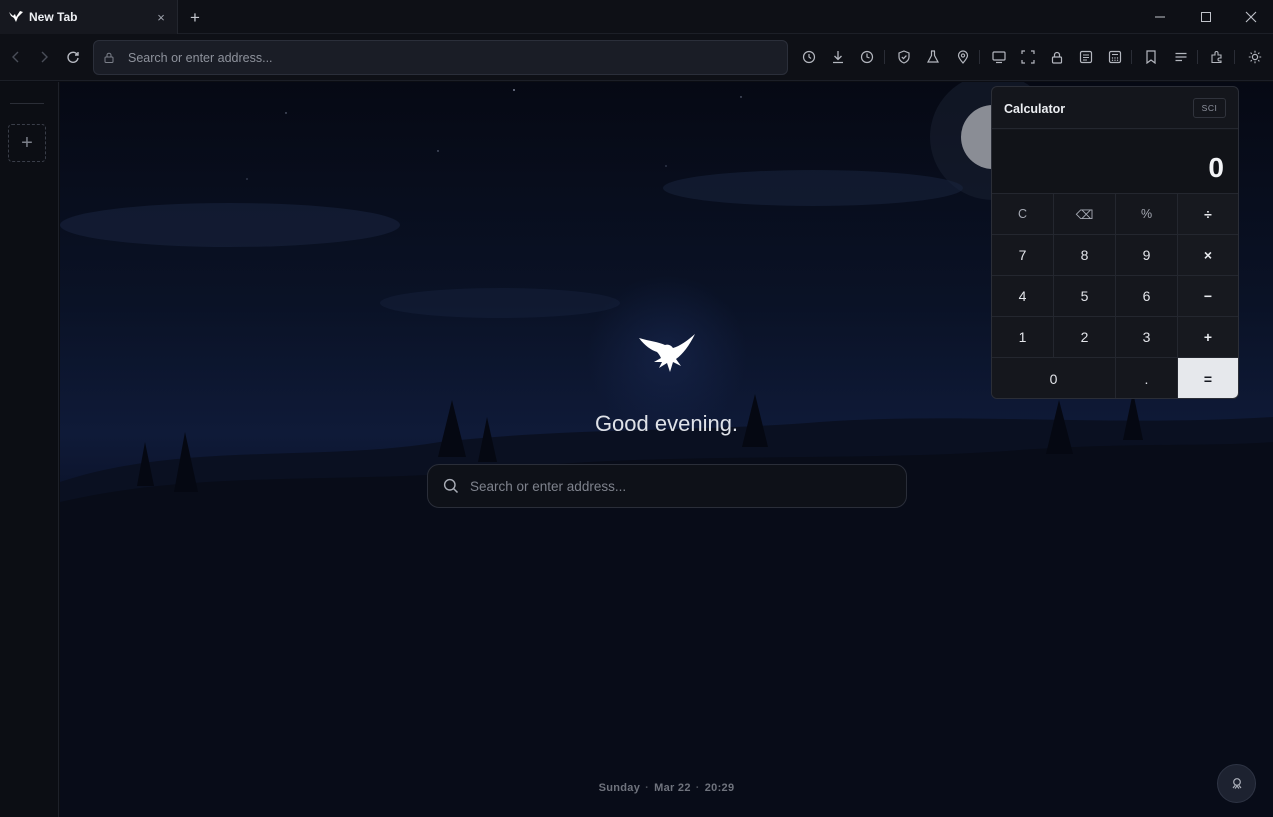  Describe the element at coordinates (1085, 337) in the screenshot. I see `key-2: 2` at that location.